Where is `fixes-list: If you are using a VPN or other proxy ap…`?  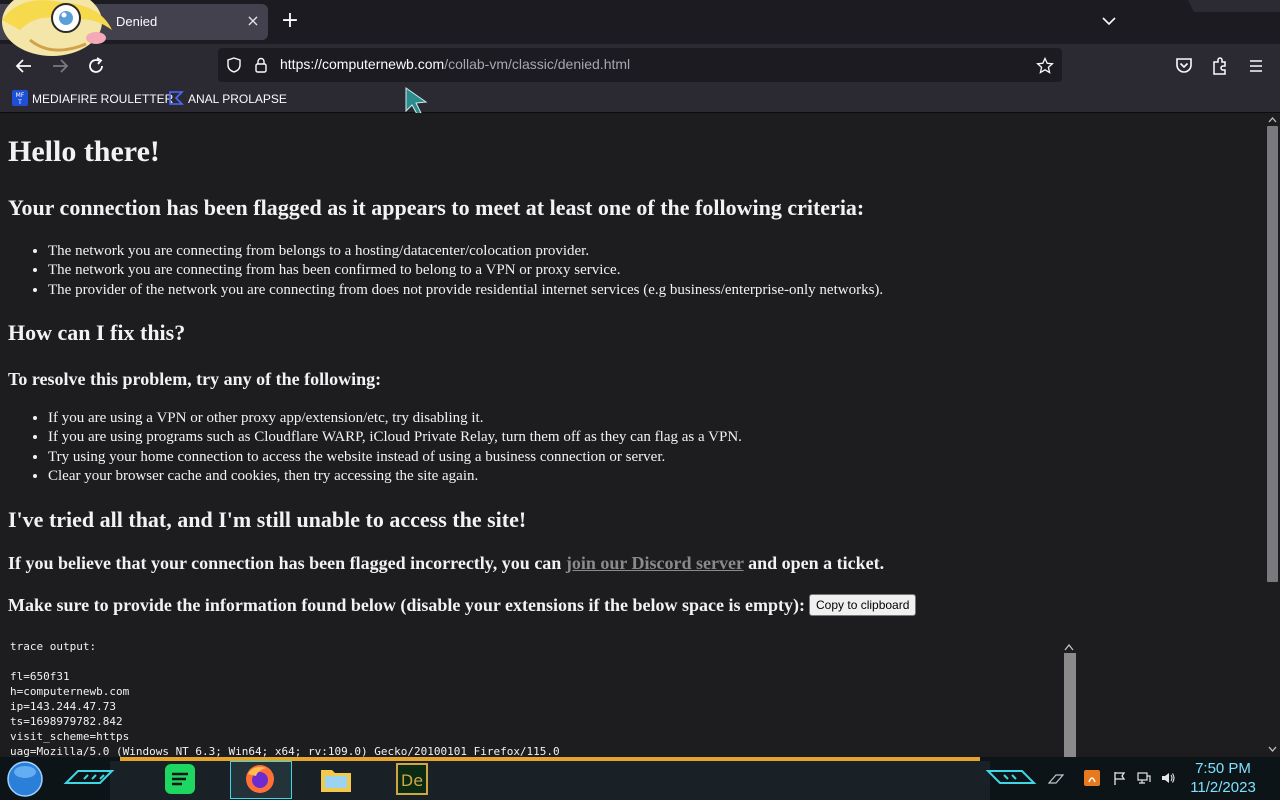 fixes-list: If you are using a VPN or other proxy ap… is located at coordinates (375, 447).